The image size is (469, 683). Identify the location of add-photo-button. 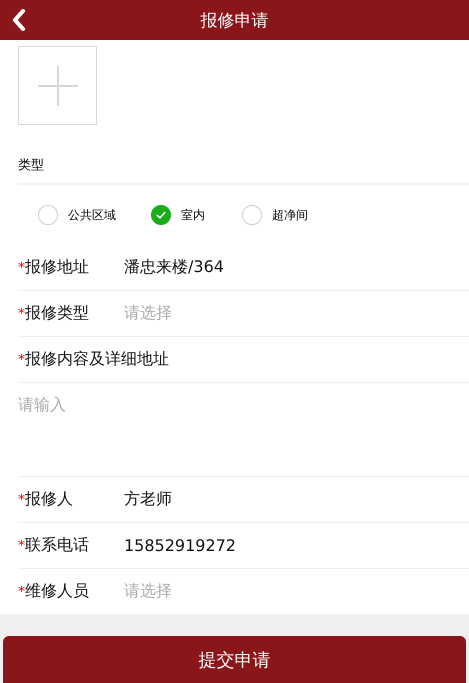
(57, 85).